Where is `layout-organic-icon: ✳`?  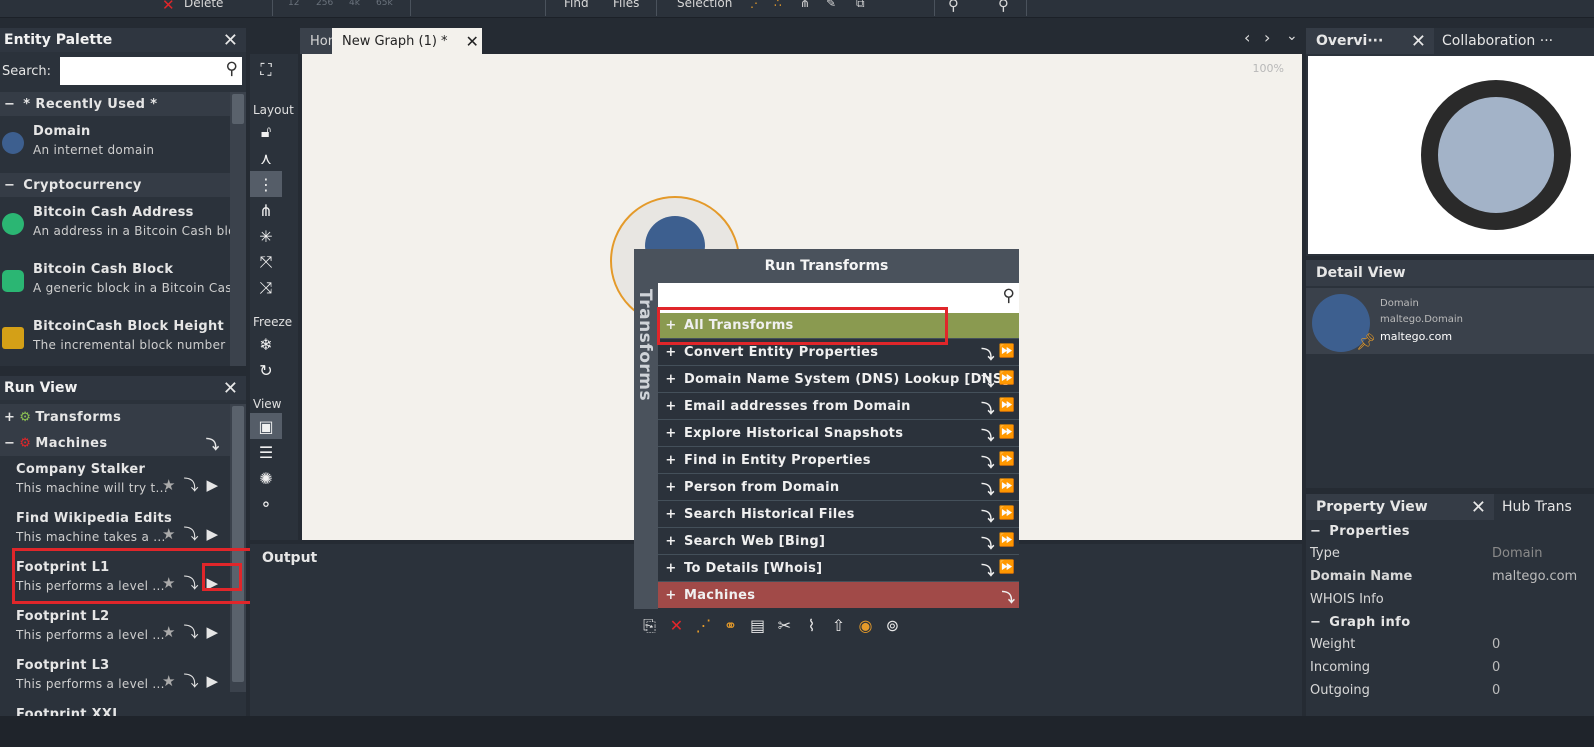
layout-organic-icon: ✳ is located at coordinates (266, 236).